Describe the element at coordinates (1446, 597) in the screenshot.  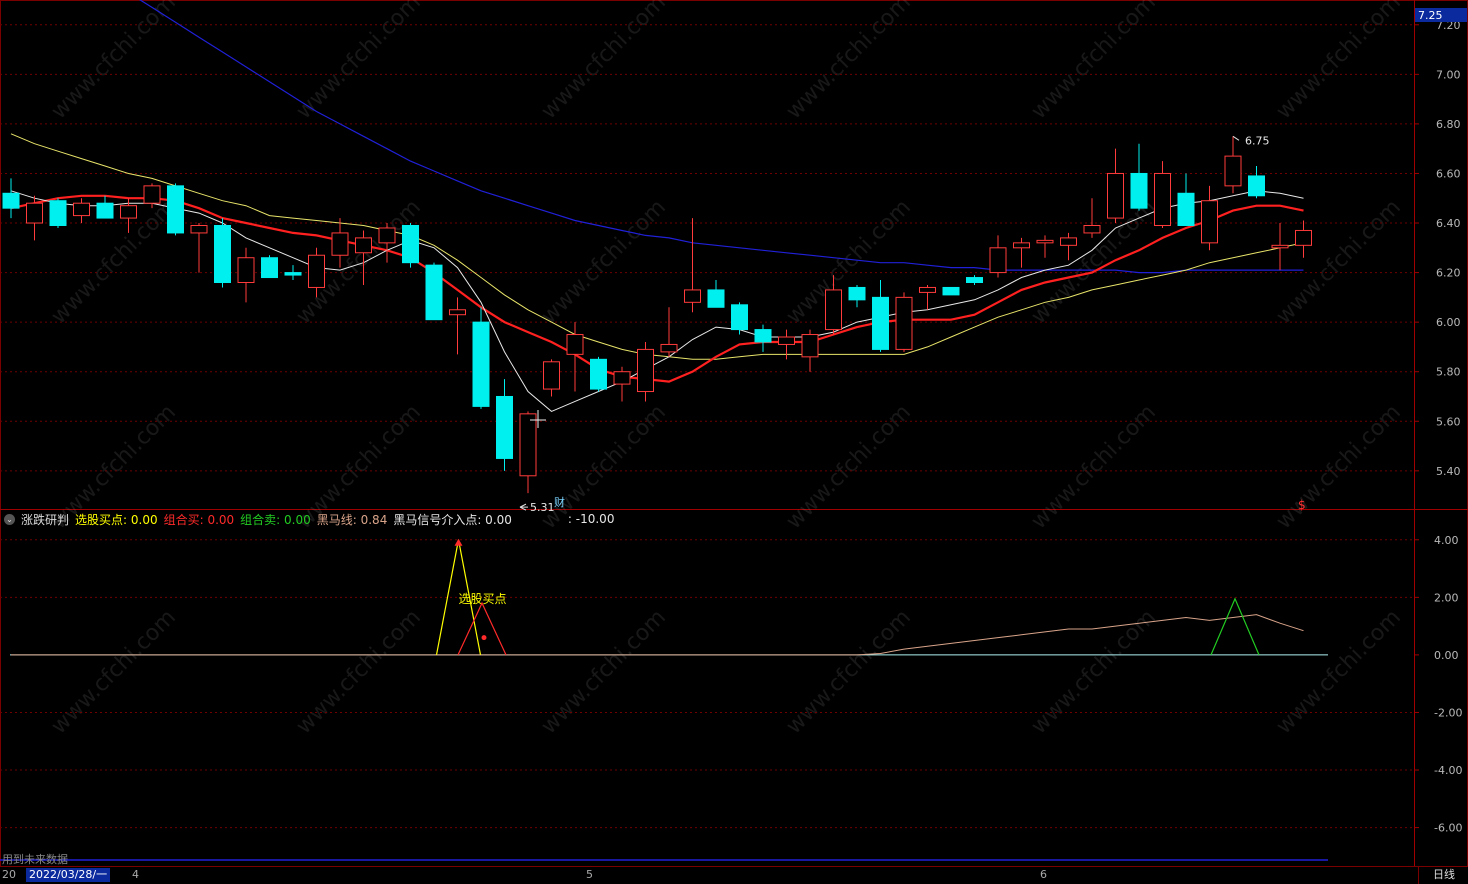
I see `indicator-tick-label: 2.00` at that location.